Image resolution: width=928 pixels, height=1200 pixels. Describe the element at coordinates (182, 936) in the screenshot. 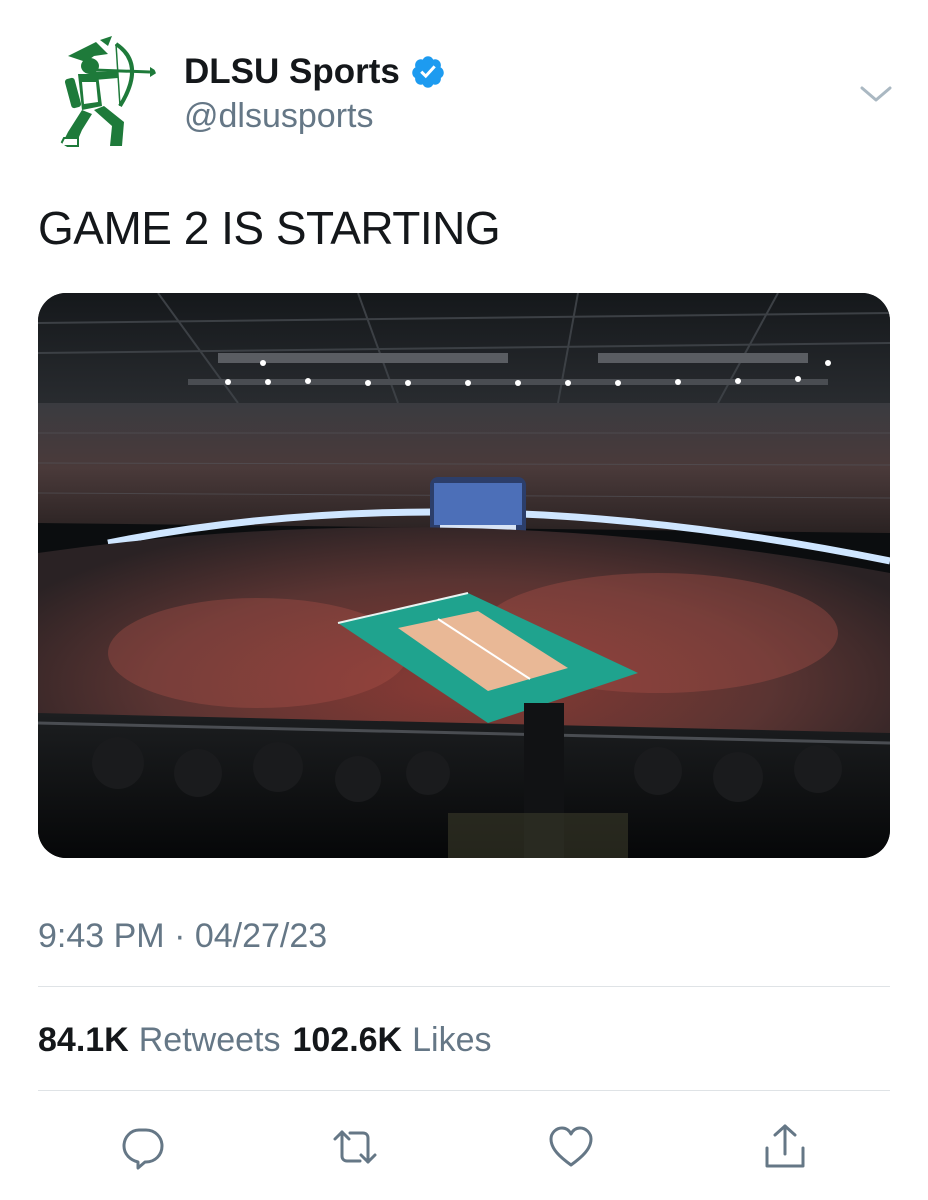

I see `tweet-timestamp: 9:43 PM · 04/27/23` at that location.